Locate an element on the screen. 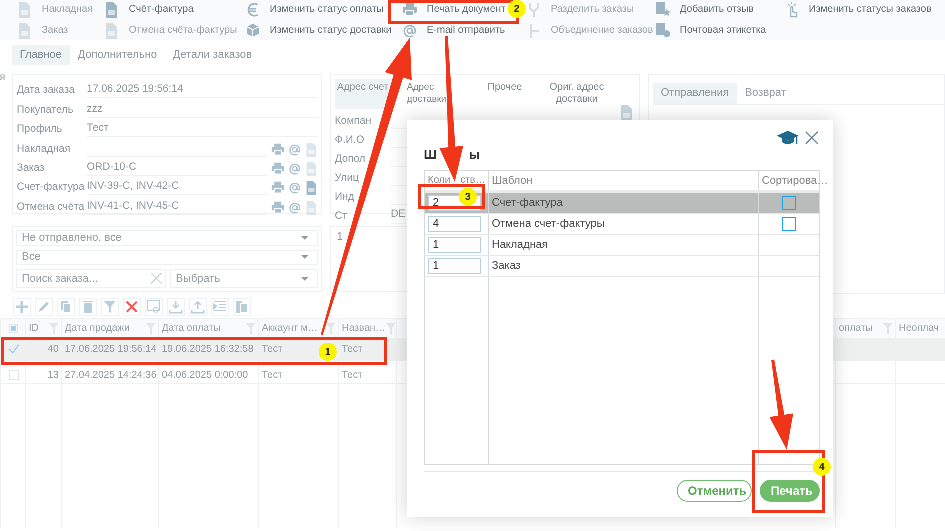 The height and width of the screenshot is (531, 945). tab: Возврат is located at coordinates (765, 93).